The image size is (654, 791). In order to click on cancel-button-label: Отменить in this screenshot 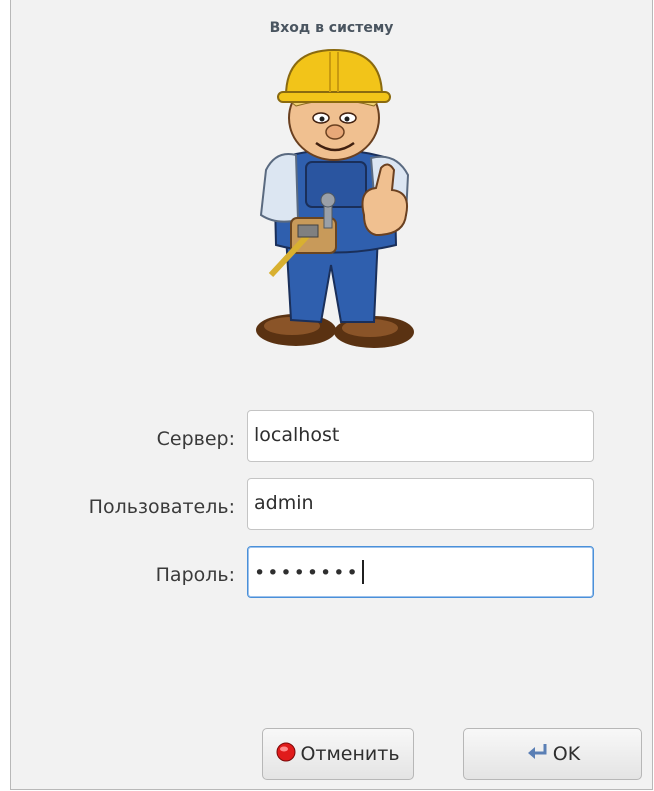, I will do `click(350, 754)`.